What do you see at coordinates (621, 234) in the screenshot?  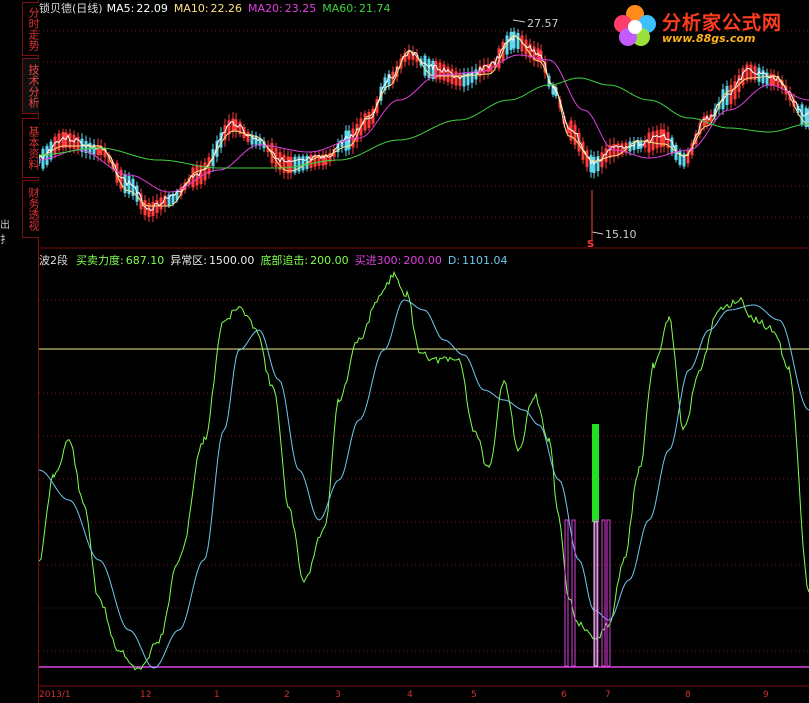 I see `low-price-marker: 15.10` at bounding box center [621, 234].